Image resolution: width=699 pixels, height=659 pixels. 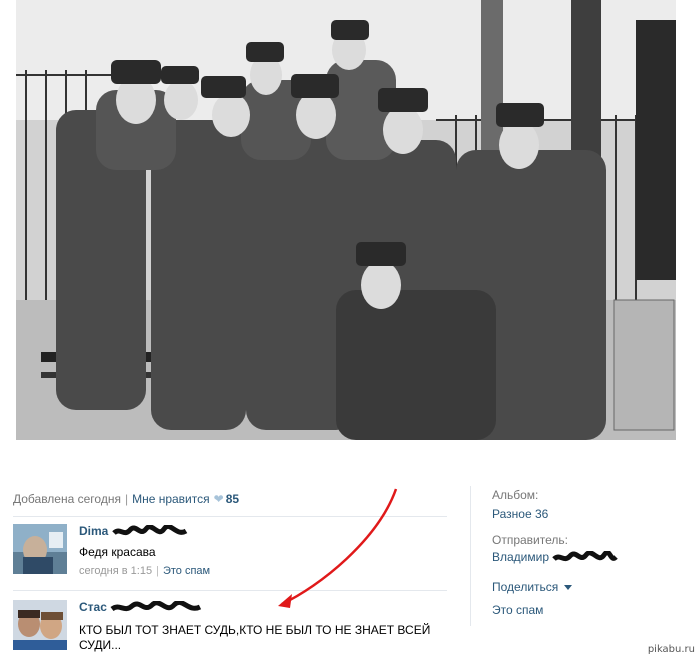 I want to click on comment-author: Dima, so click(x=93, y=531).